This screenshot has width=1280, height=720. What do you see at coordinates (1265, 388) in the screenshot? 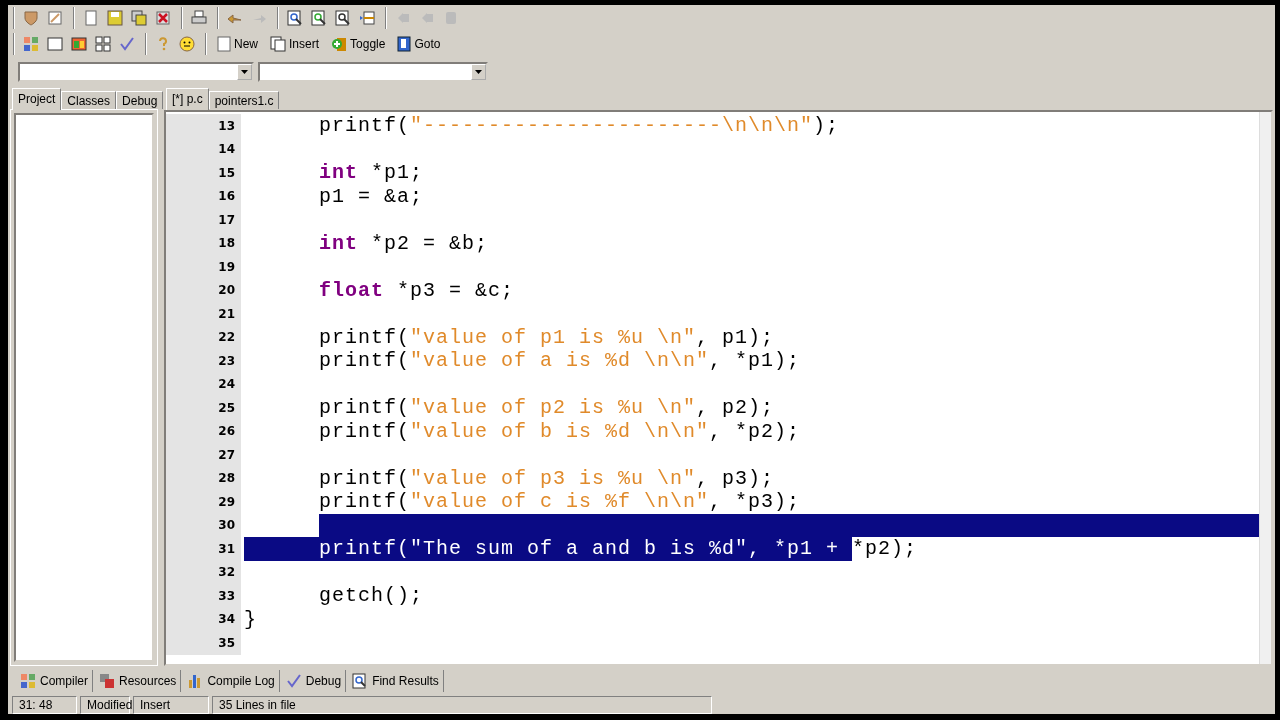
I see `scrollbar` at bounding box center [1265, 388].